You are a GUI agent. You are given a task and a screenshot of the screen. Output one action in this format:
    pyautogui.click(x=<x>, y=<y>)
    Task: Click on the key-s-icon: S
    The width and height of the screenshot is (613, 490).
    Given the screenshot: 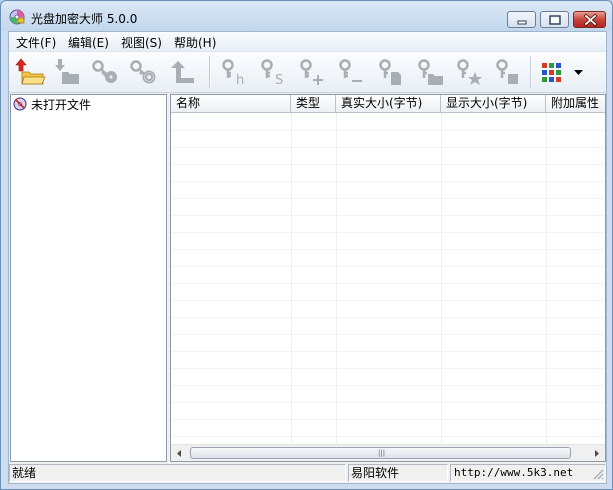 What is the action you would take?
    pyautogui.click(x=272, y=73)
    